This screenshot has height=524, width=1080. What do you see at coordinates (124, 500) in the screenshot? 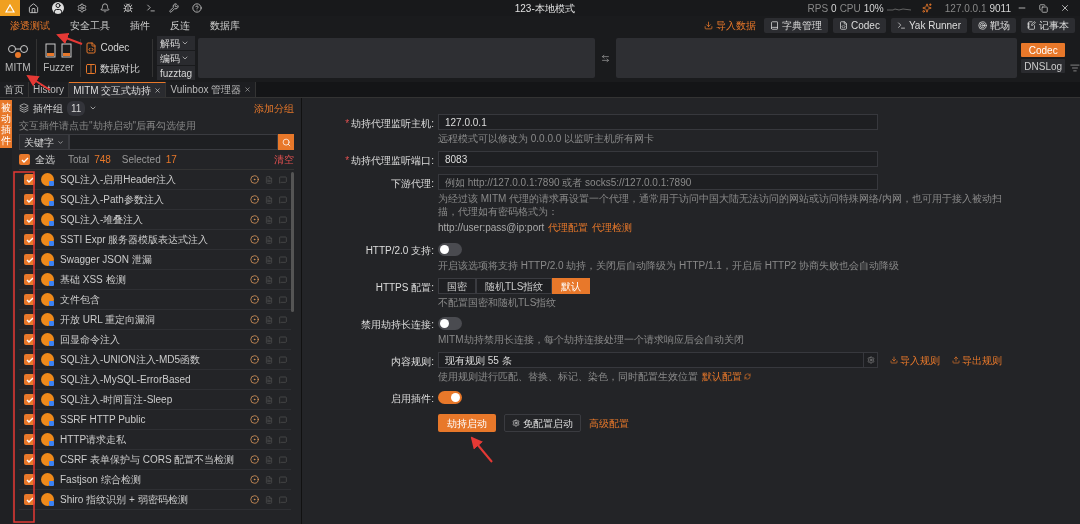
I see `plugin-name: Shiro 指纹识别 + 弱密码检测` at bounding box center [124, 500].